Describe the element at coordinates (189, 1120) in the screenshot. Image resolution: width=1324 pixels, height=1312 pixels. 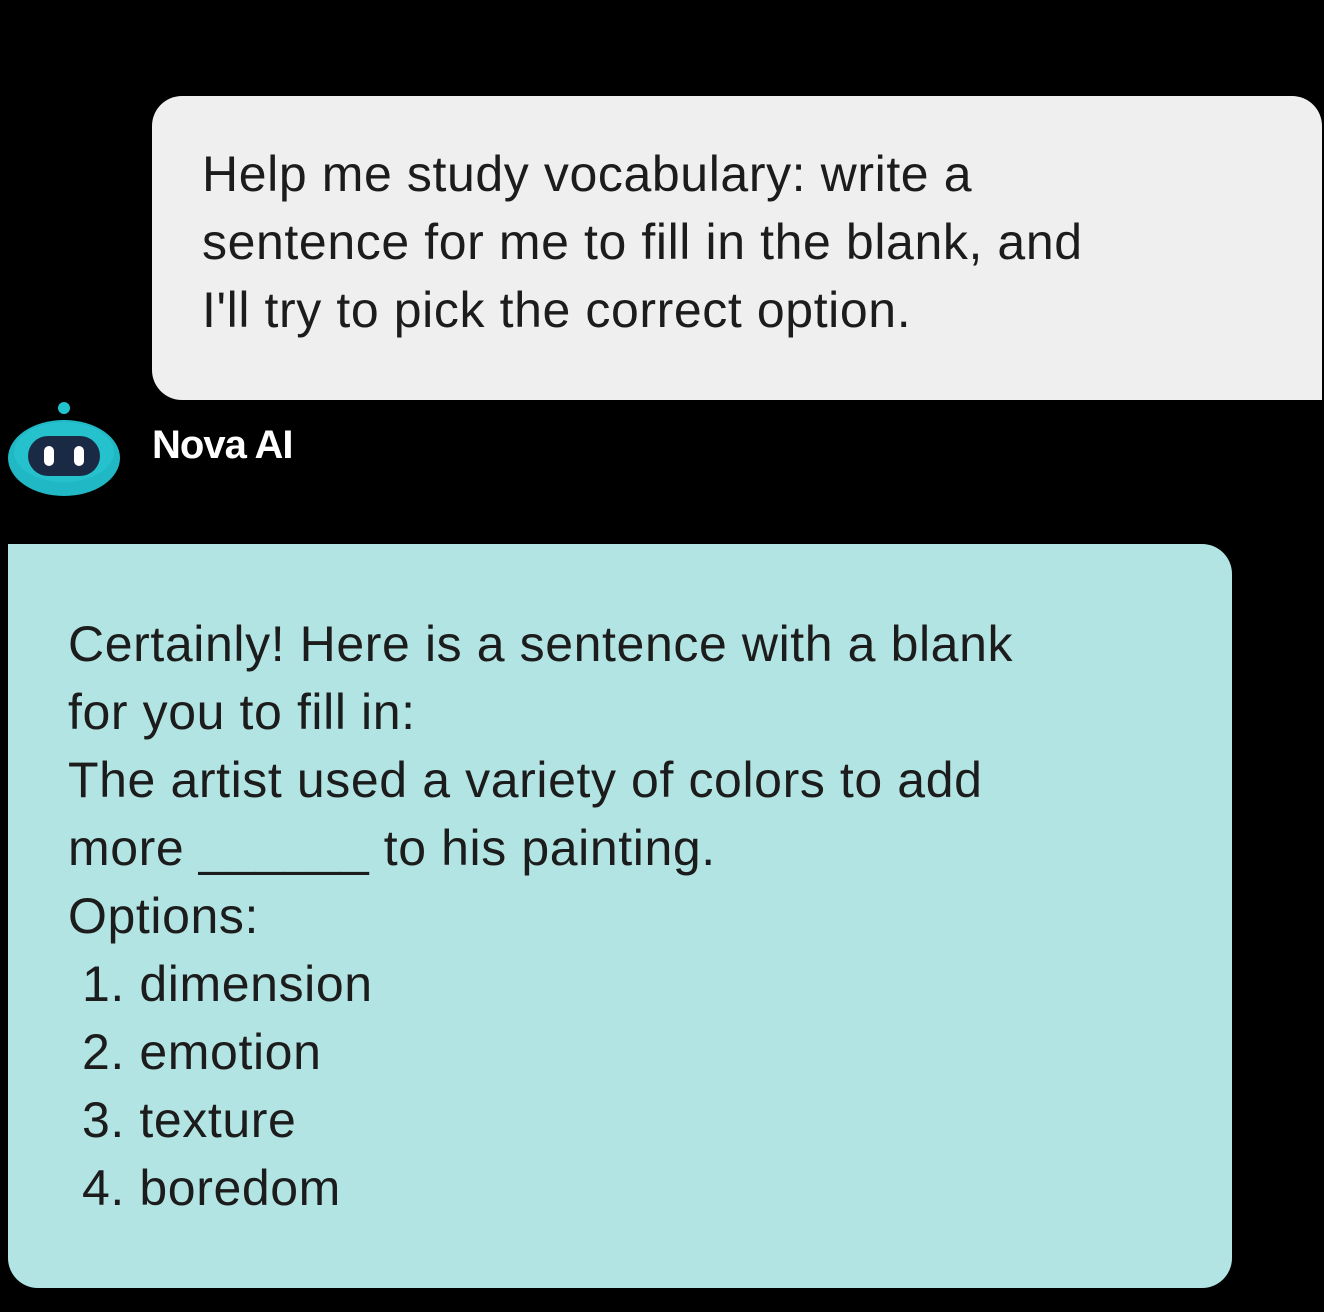
I see `option-item: 3. texture` at that location.